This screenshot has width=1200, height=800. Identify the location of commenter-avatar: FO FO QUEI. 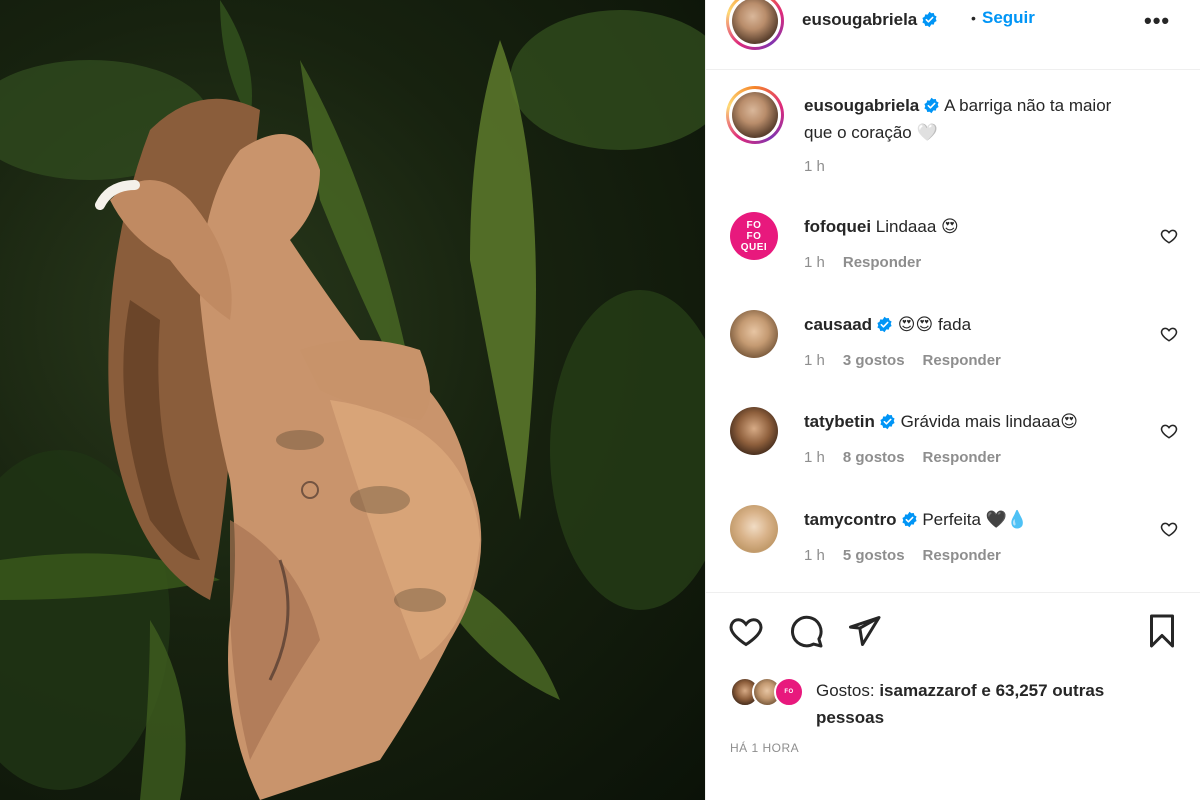
(754, 236).